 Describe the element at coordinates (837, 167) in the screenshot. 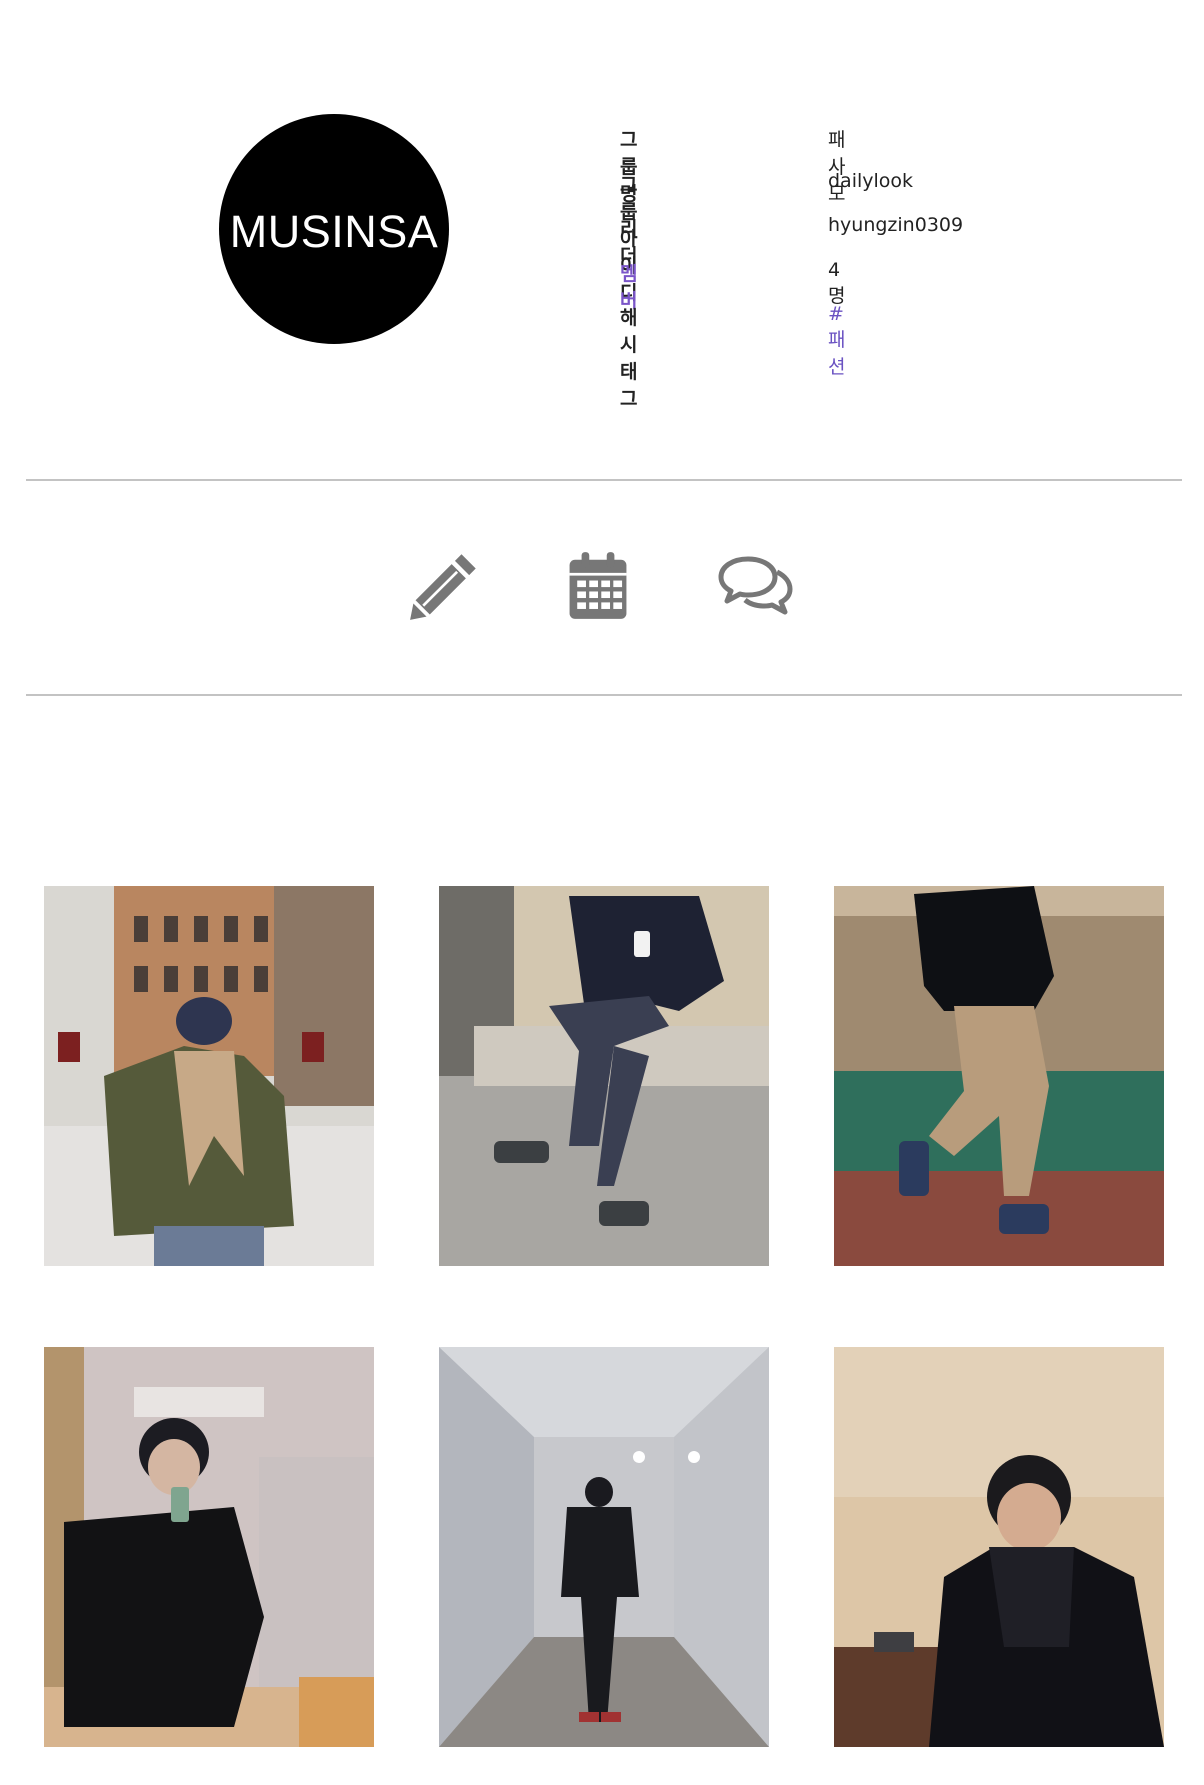

I see `group-name-value: 패사모` at that location.